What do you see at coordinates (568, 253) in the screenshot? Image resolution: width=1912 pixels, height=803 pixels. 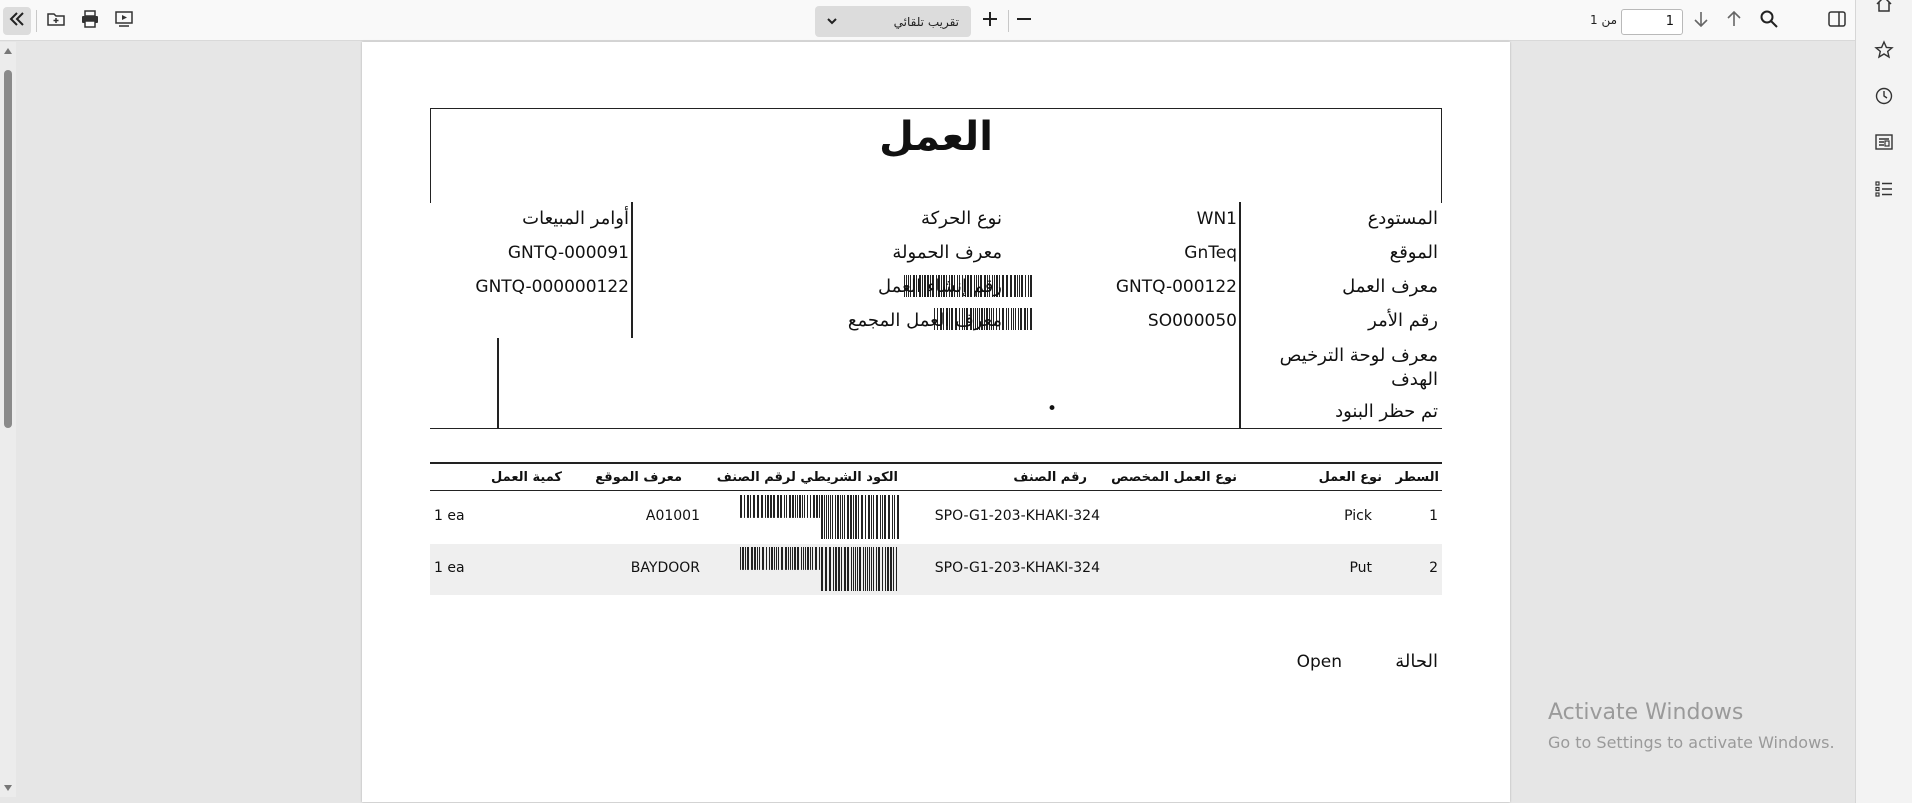 I see `load-id-value: GNTQ-000091` at bounding box center [568, 253].